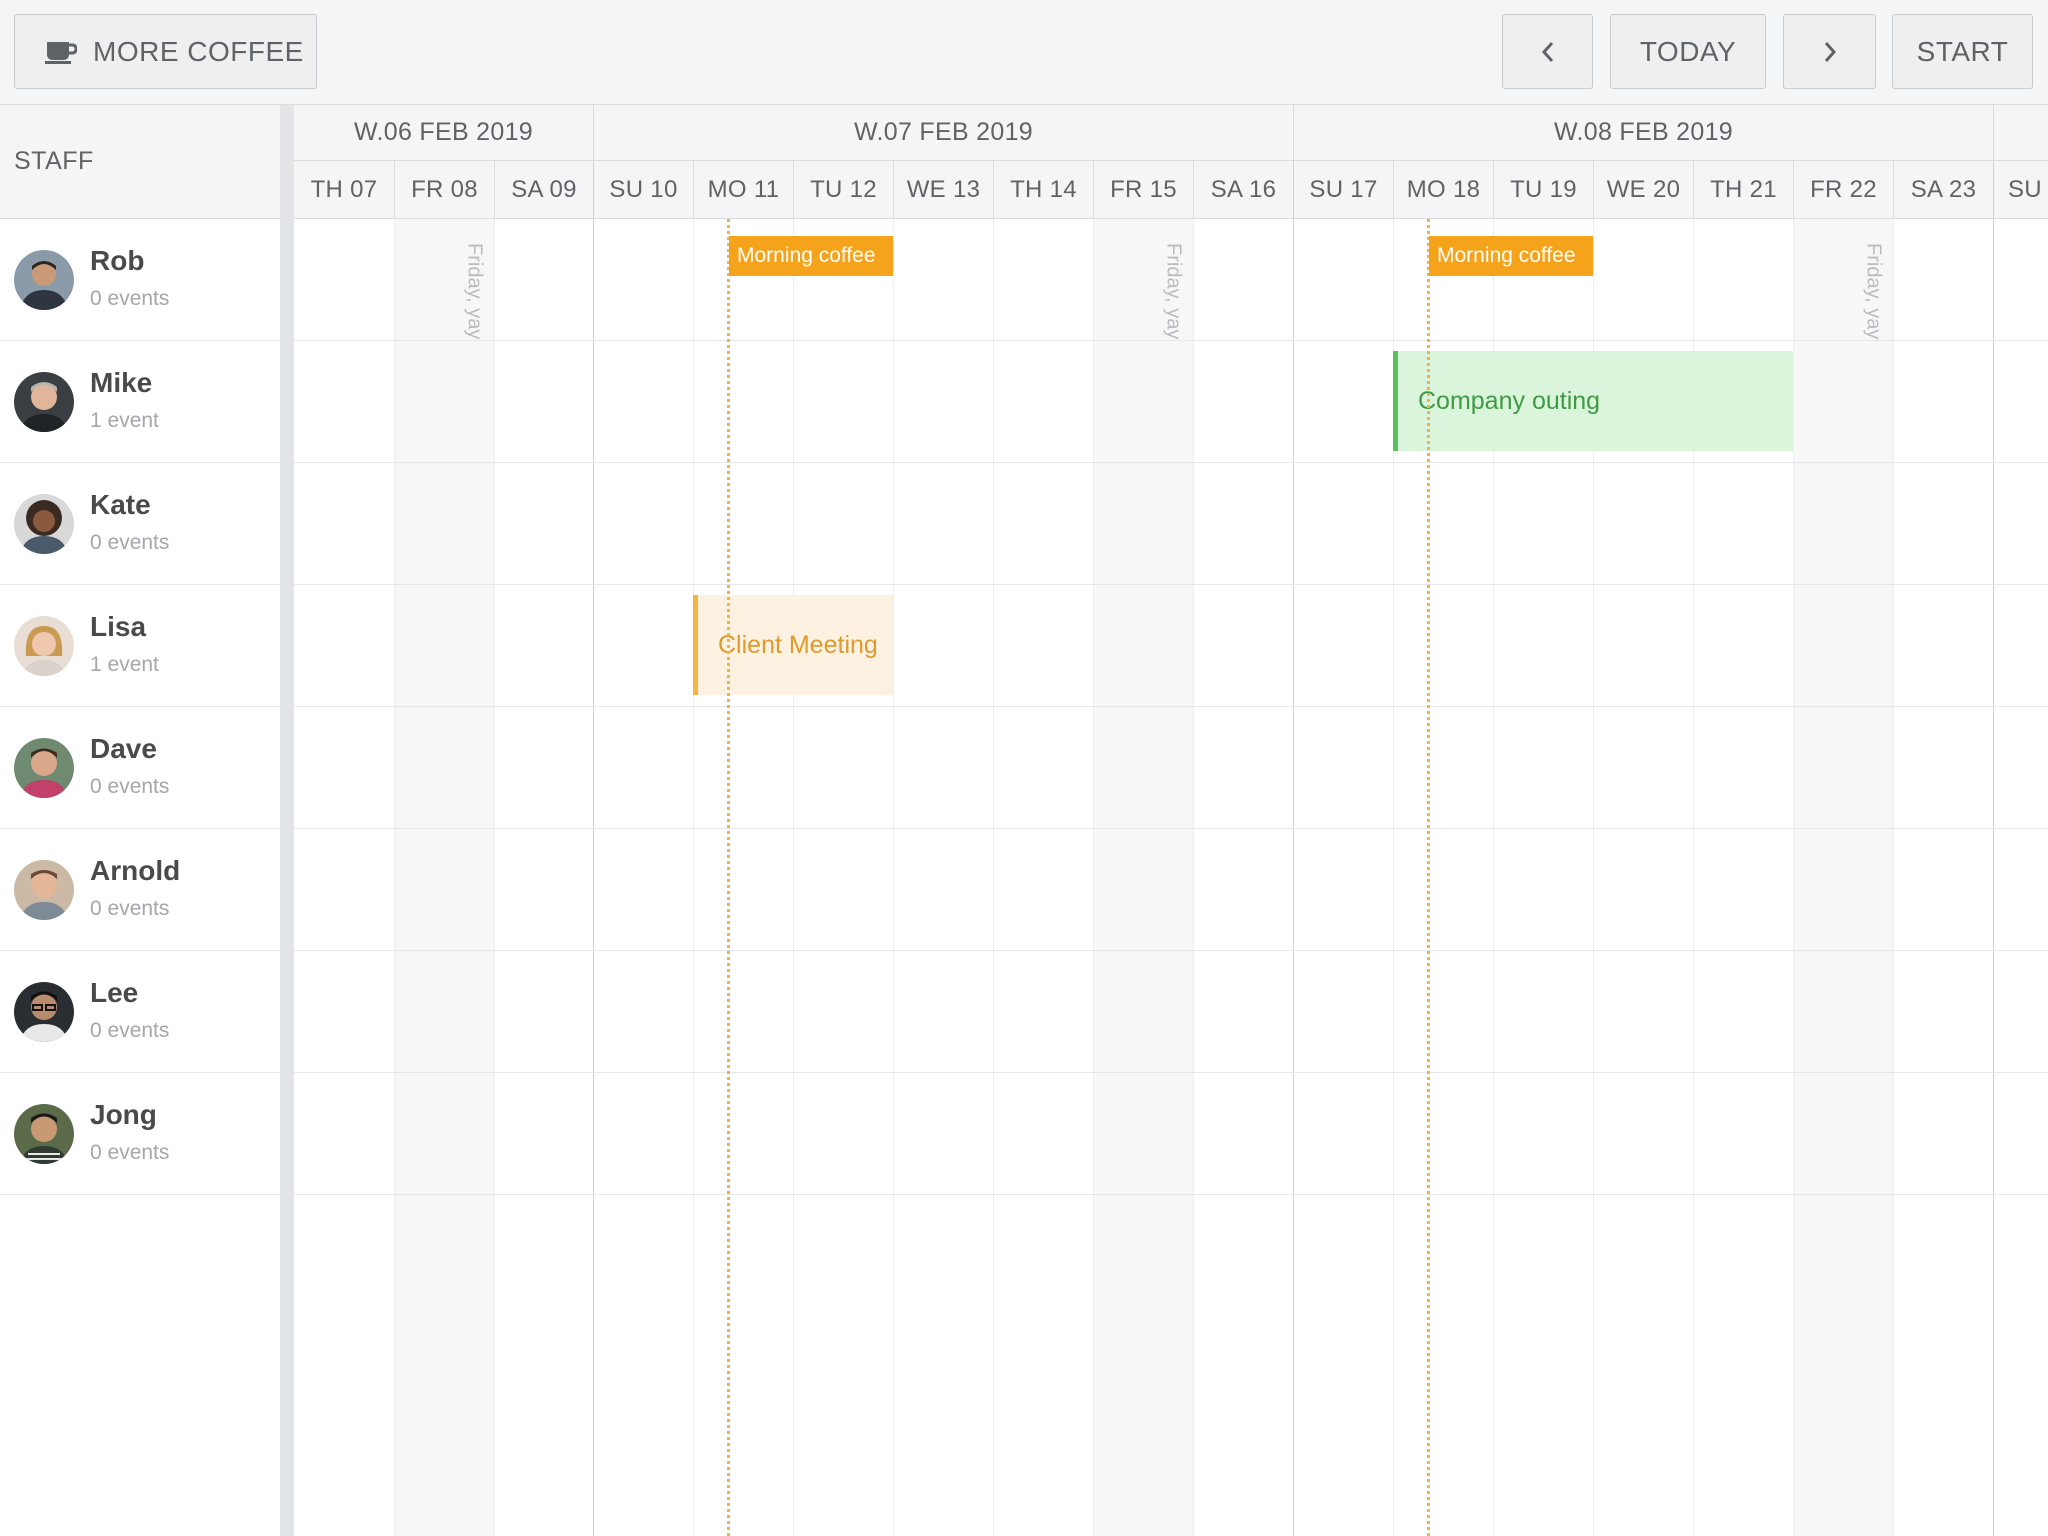  I want to click on staff-row-kate: Kate 0 events, so click(140, 524).